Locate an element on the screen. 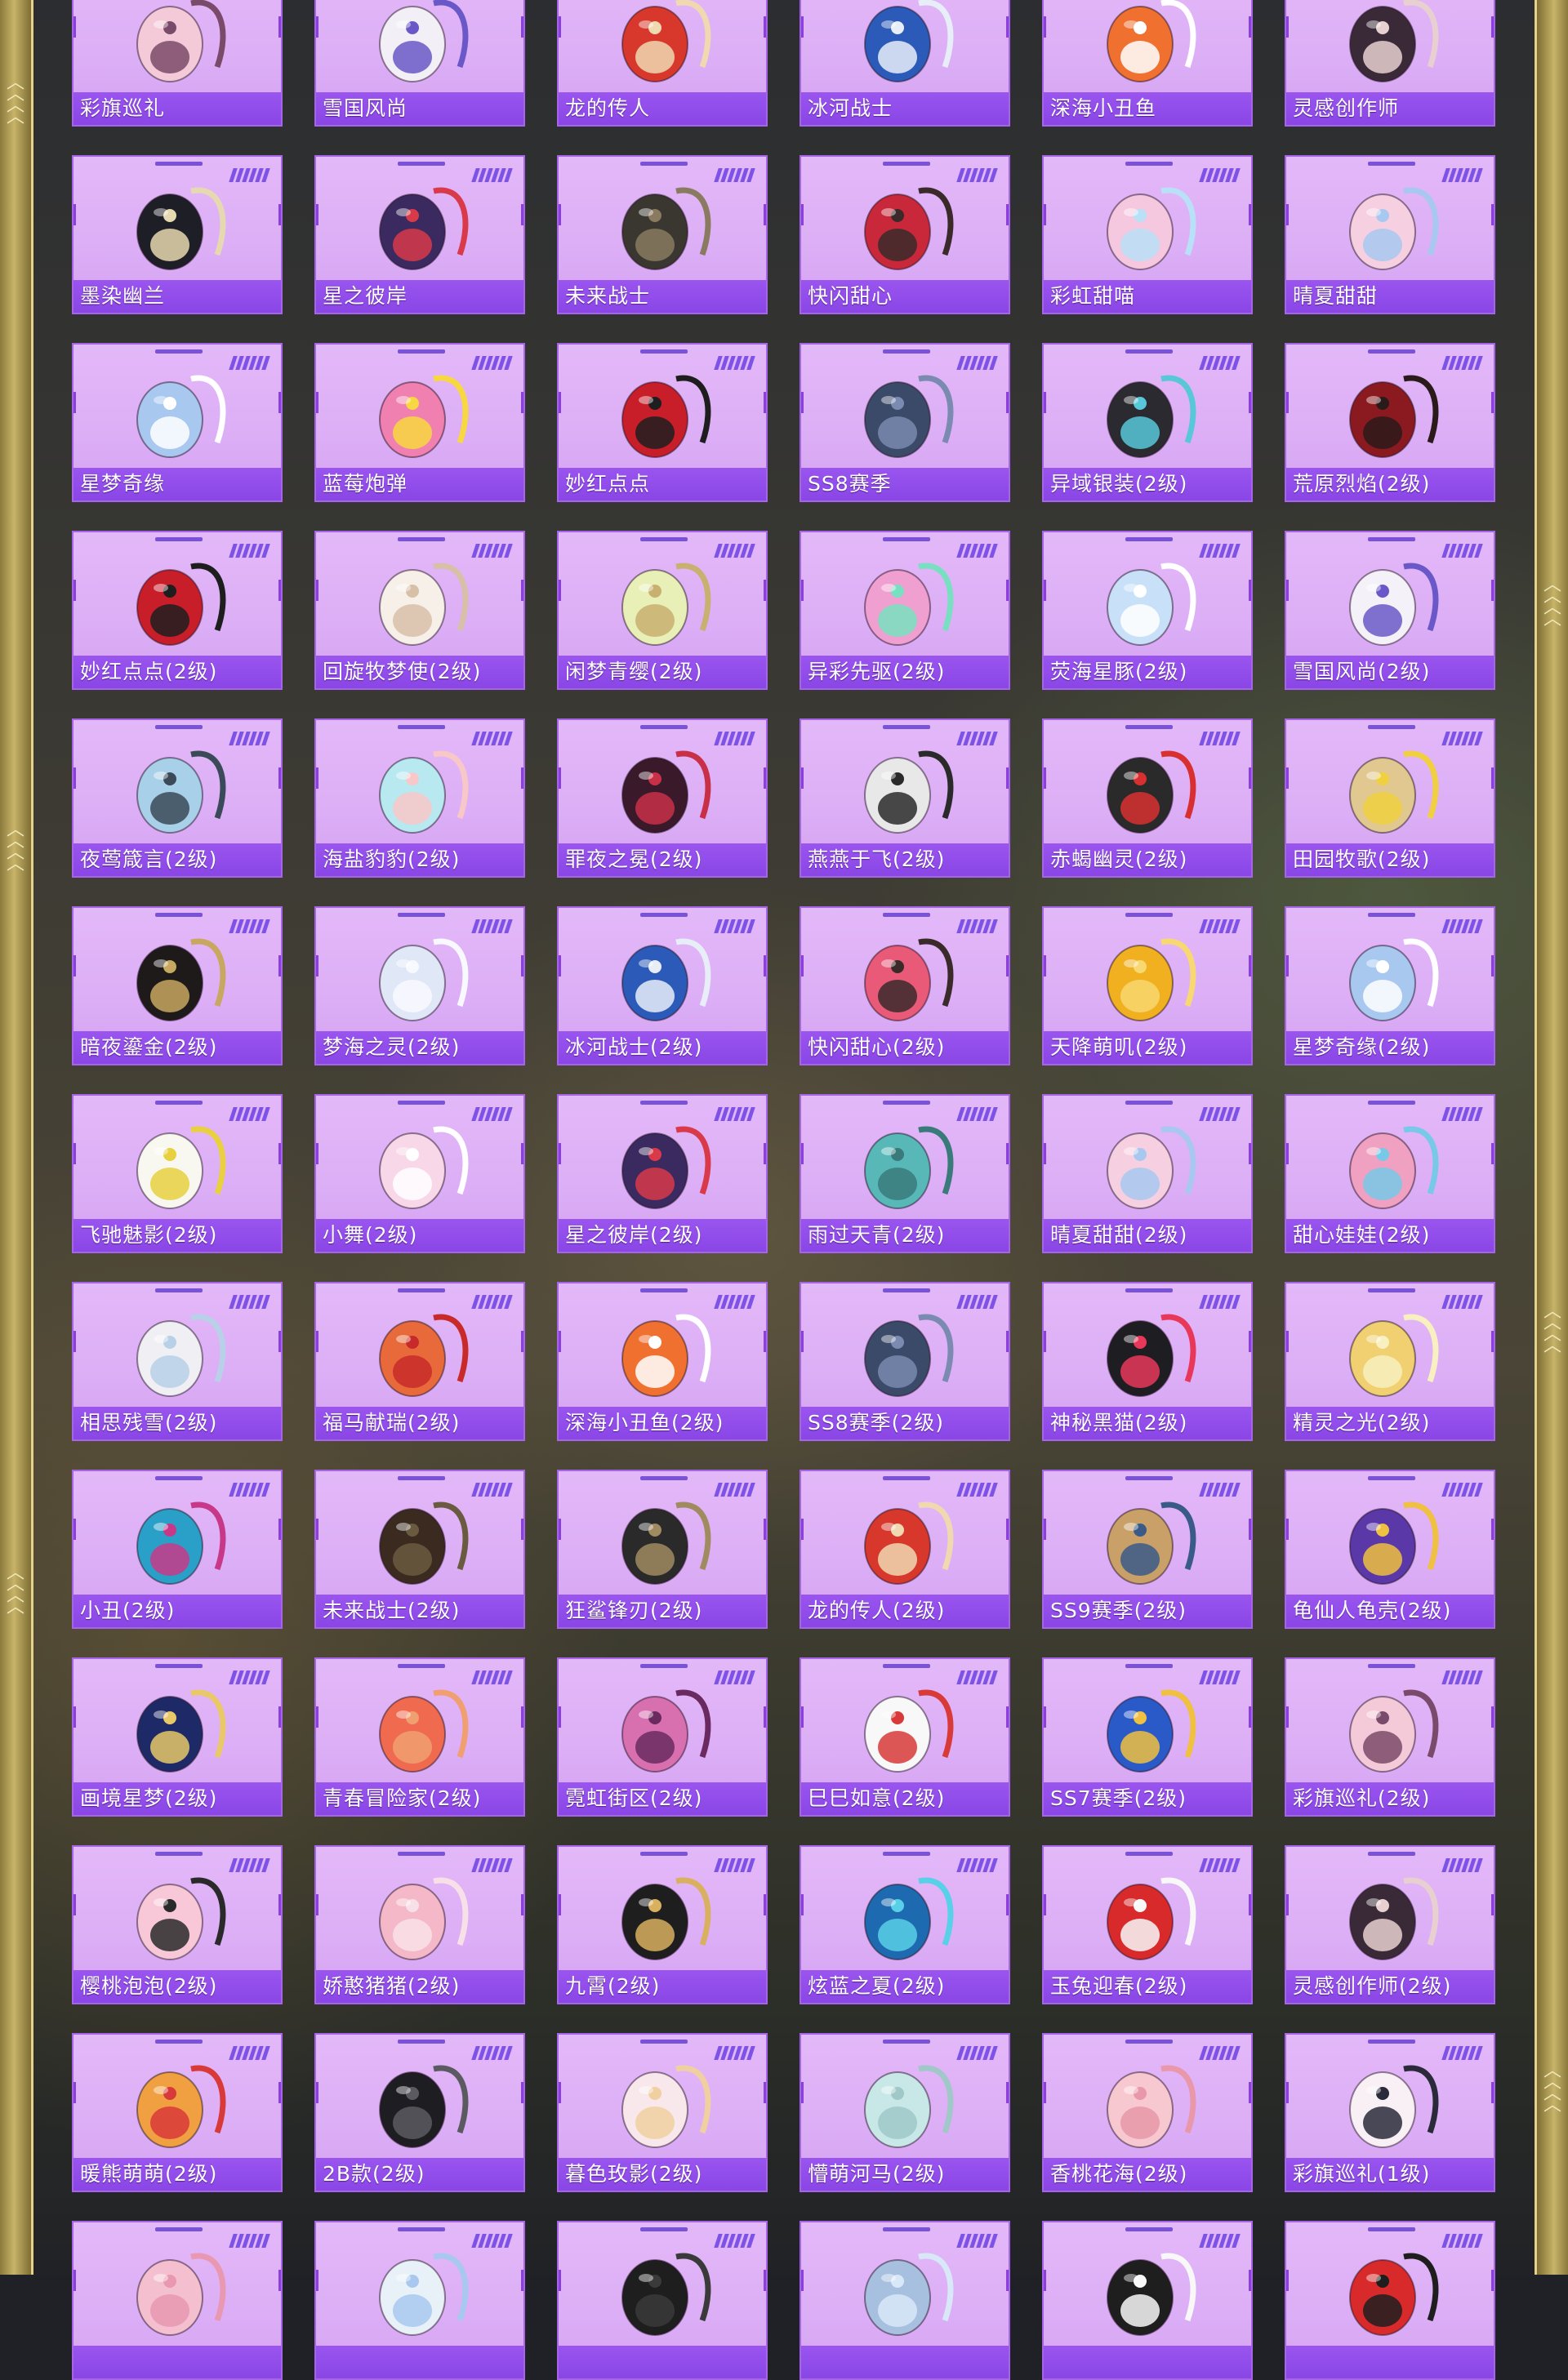 The width and height of the screenshot is (1568, 2380). backpack-card: 深海小丑鱼(2级) is located at coordinates (662, 1361).